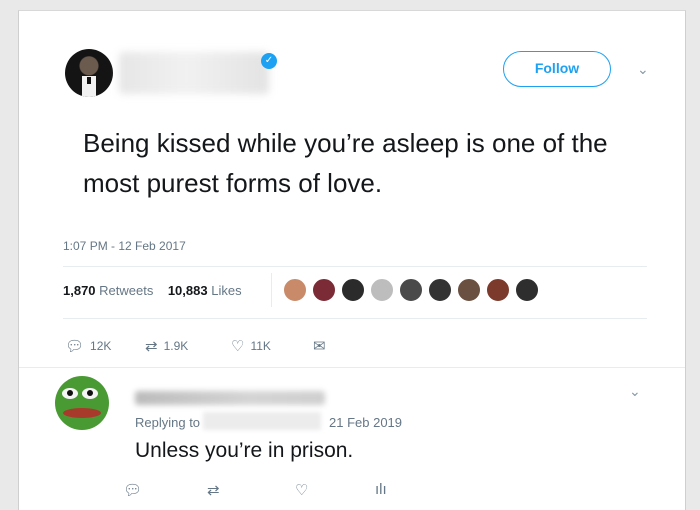 The width and height of the screenshot is (700, 510). I want to click on like-count: 11K, so click(260, 346).